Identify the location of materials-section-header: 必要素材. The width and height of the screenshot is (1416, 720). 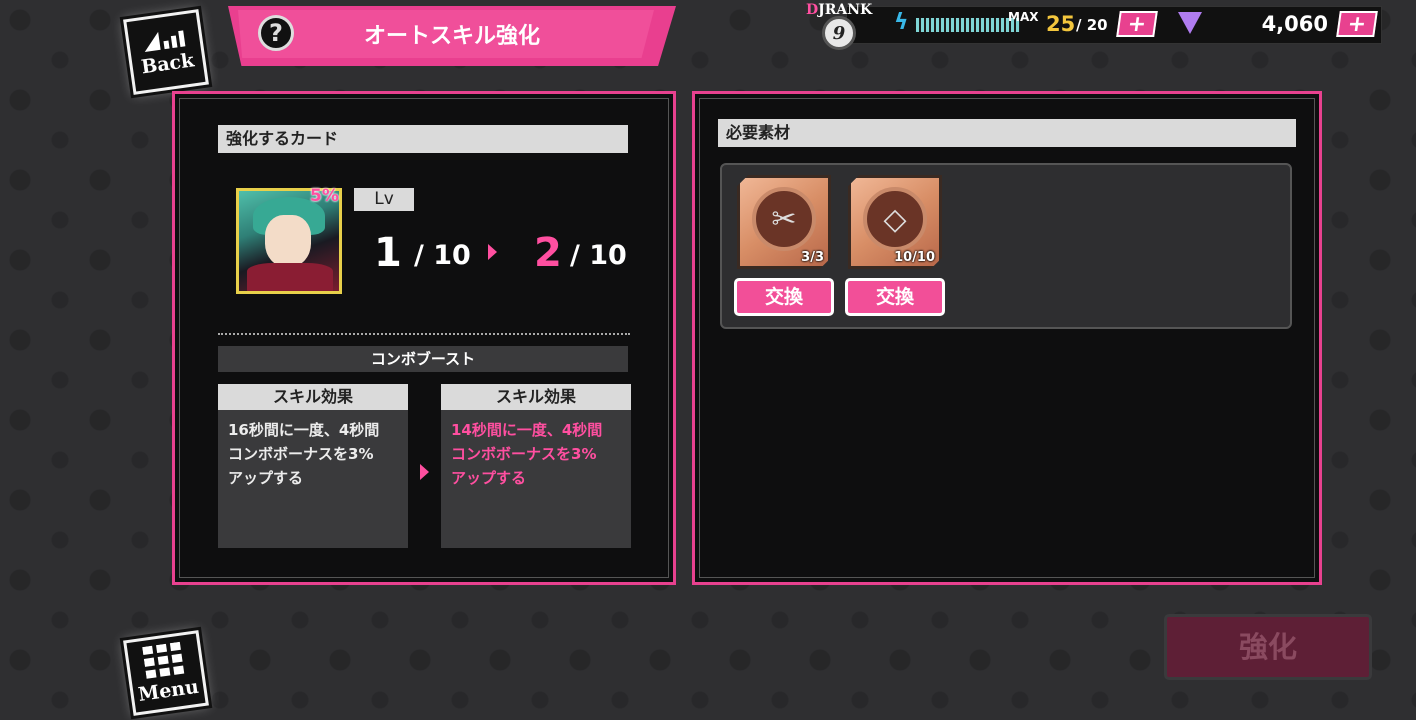
(1007, 133).